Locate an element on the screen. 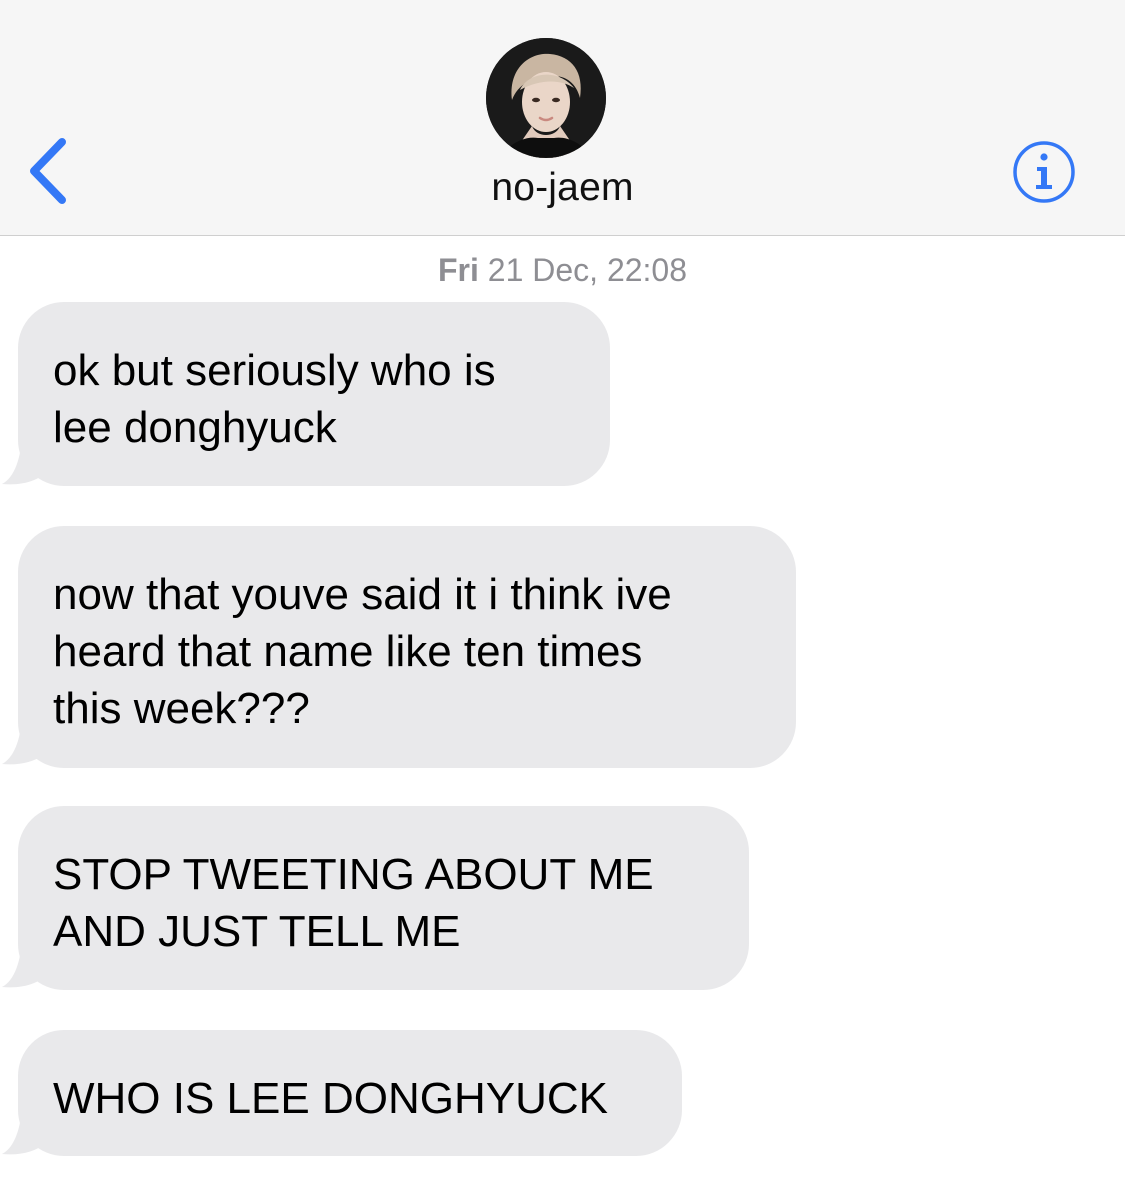 This screenshot has width=1125, height=1196. received-message-bubble: STOP TWEETING ABOUT ME AND JUST TELL ME is located at coordinates (383, 898).